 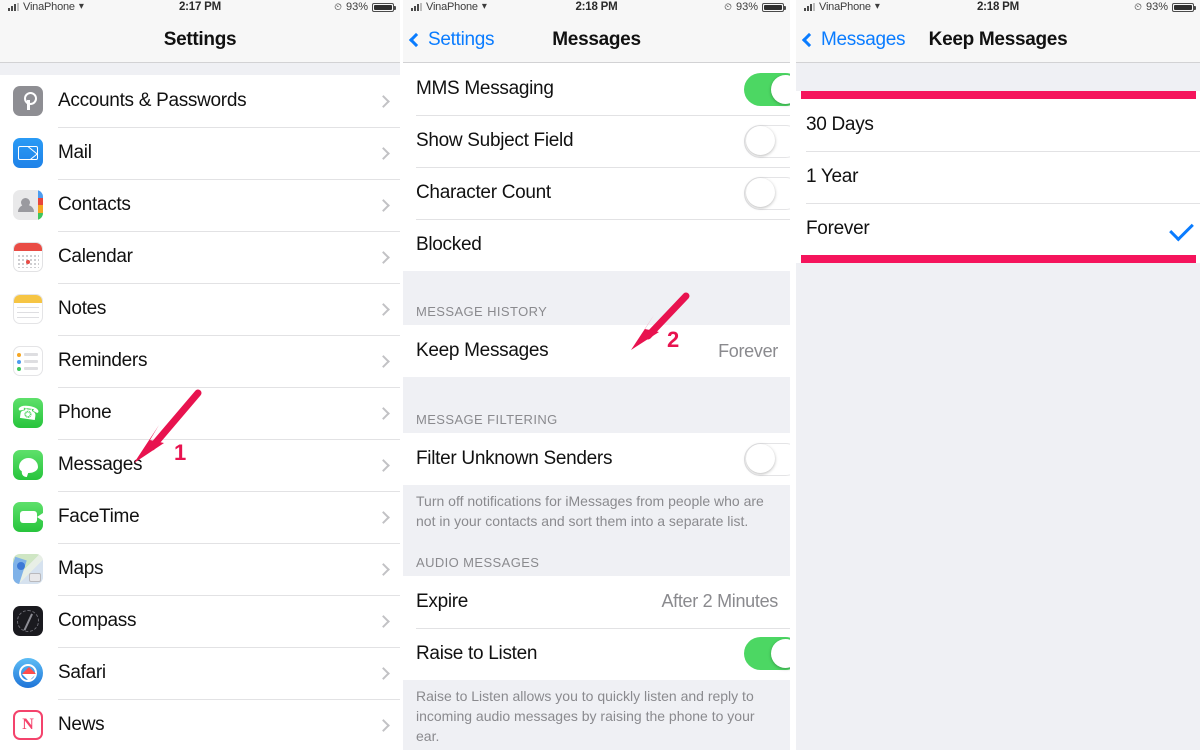 What do you see at coordinates (75, 152) in the screenshot?
I see `sidebar-item-label: Mail` at bounding box center [75, 152].